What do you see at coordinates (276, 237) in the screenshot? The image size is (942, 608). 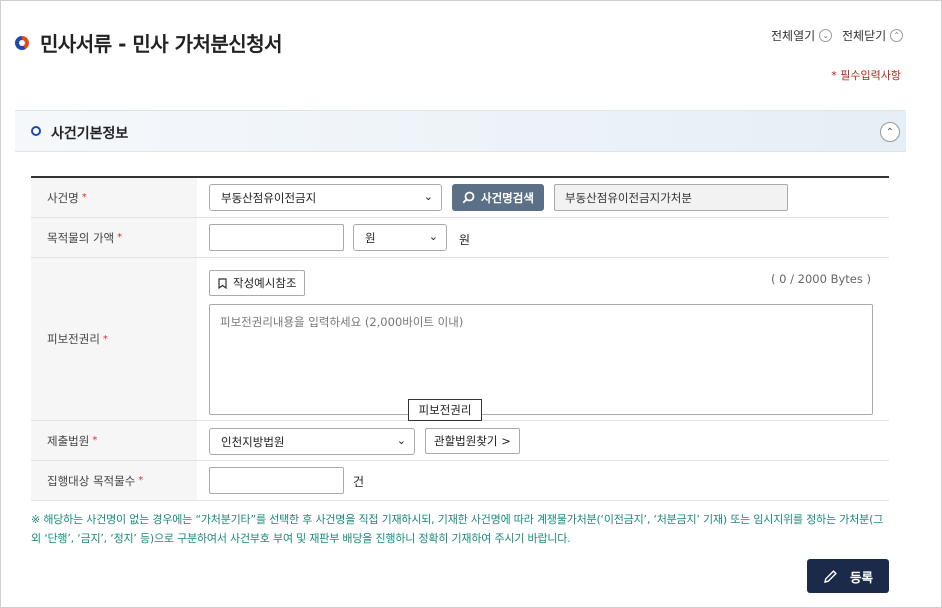 I see `target-value-input` at bounding box center [276, 237].